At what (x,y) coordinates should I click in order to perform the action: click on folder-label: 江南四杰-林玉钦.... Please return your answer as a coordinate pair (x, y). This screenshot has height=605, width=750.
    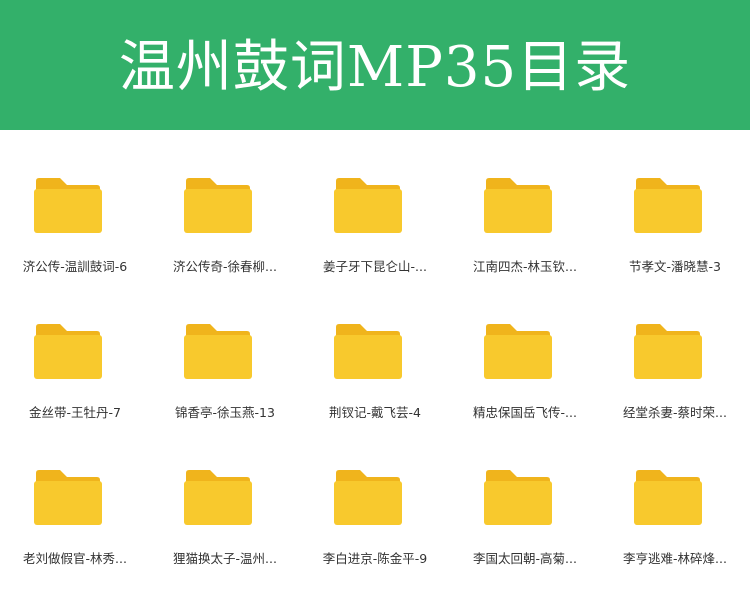
    Looking at the image, I should click on (525, 266).